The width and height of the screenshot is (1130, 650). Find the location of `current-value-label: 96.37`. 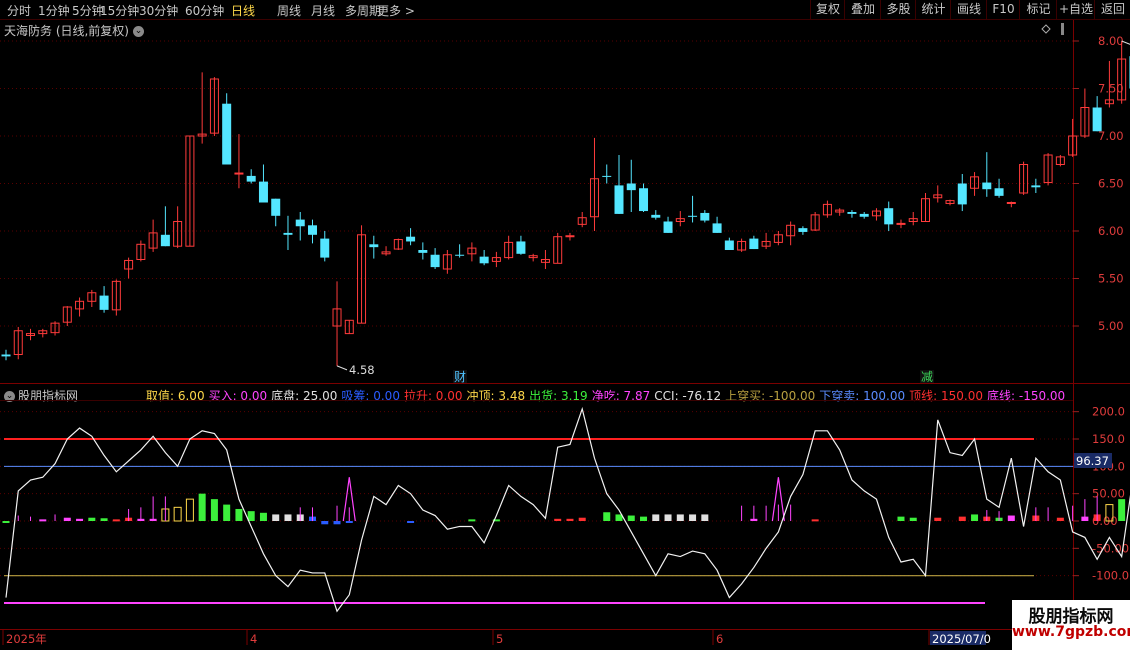

current-value-label: 96.37 is located at coordinates (1092, 461).